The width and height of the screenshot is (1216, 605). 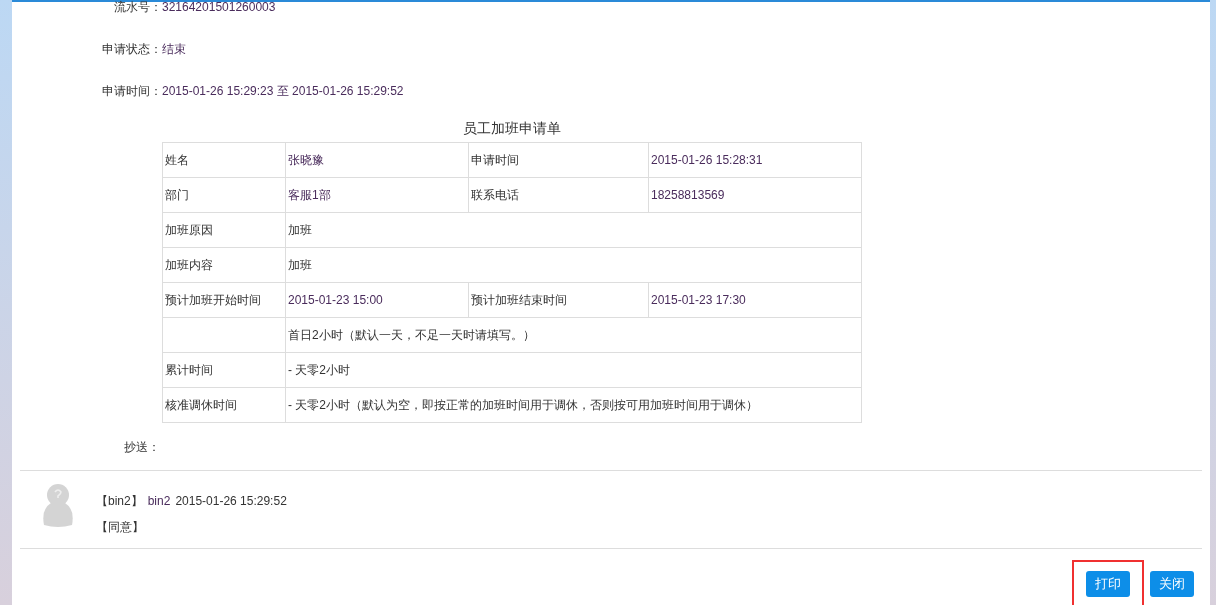 I want to click on table-cell: 联系电话, so click(x=558, y=195).